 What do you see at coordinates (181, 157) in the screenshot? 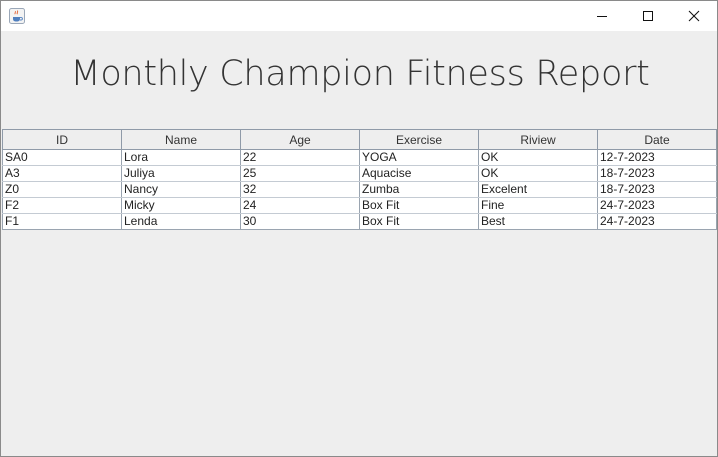
I see `cell-name: Lora` at bounding box center [181, 157].